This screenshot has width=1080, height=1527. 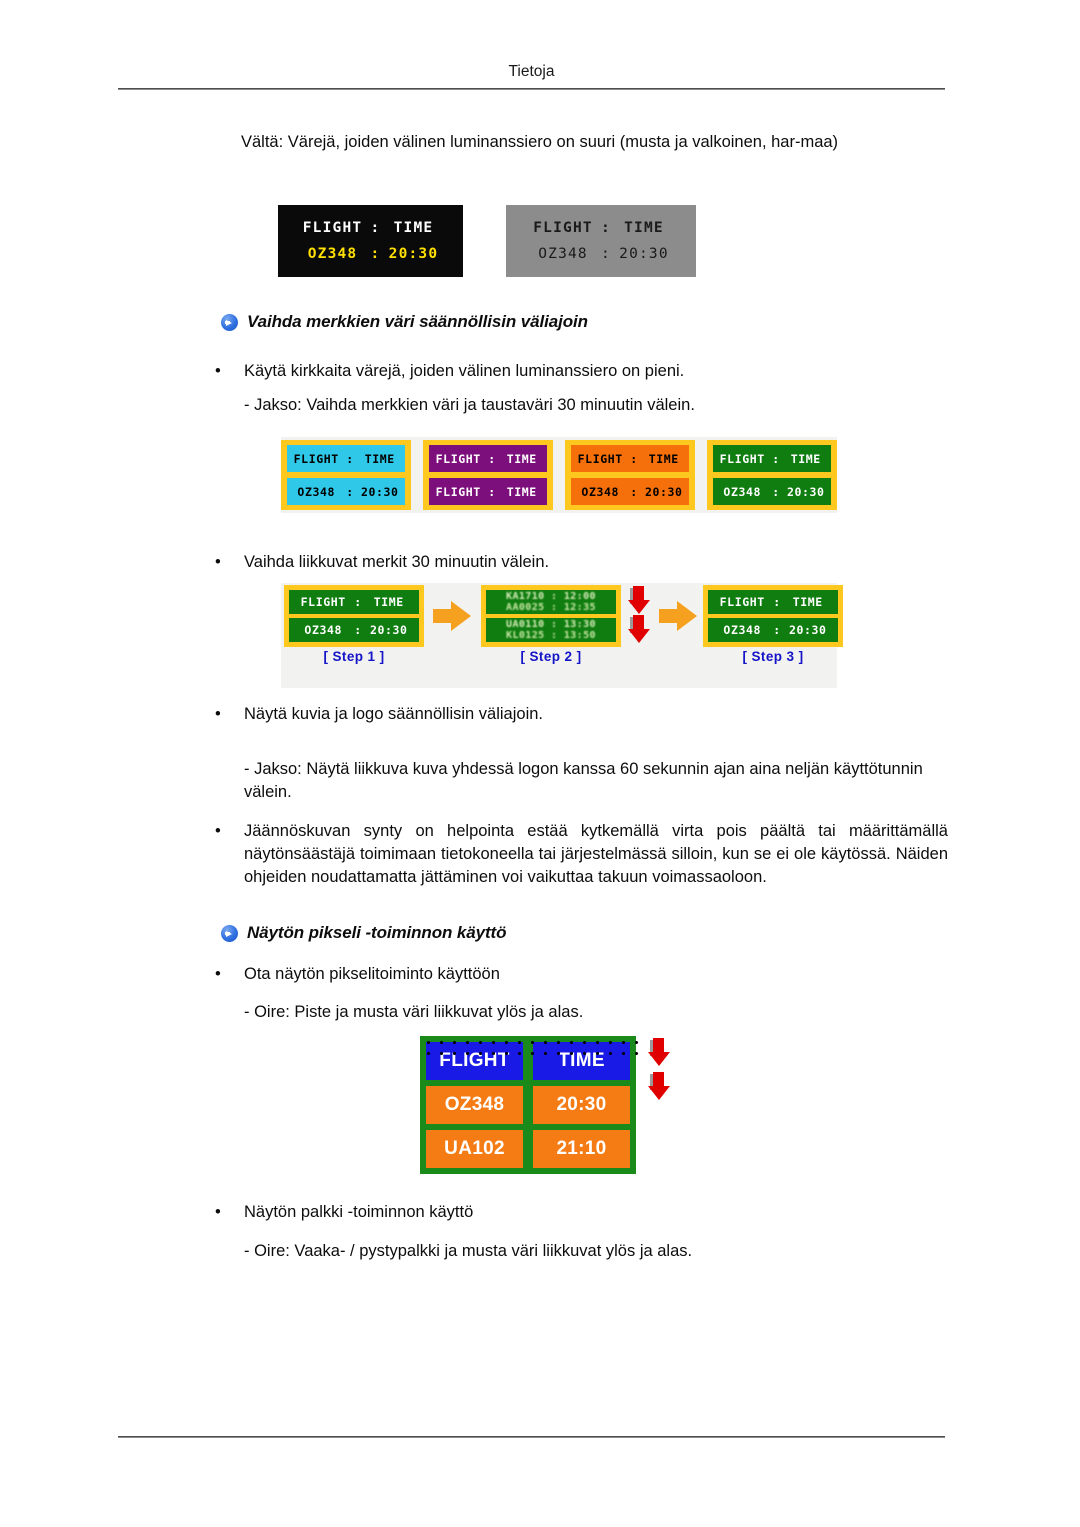 I want to click on cyan-board-r1-sep: :, so click(x=350, y=458).